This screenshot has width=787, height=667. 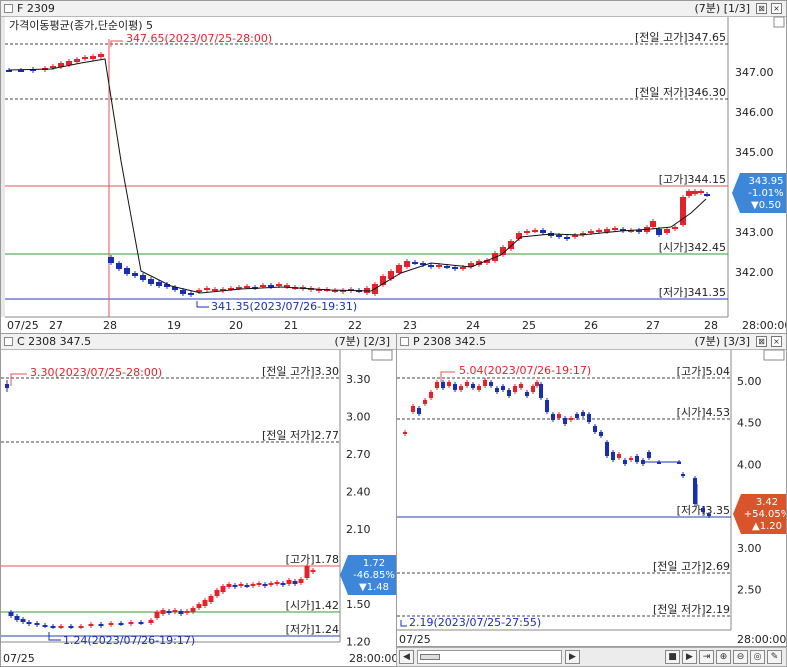 What do you see at coordinates (374, 575) in the screenshot?
I see `badge-percent: -46.85%` at bounding box center [374, 575].